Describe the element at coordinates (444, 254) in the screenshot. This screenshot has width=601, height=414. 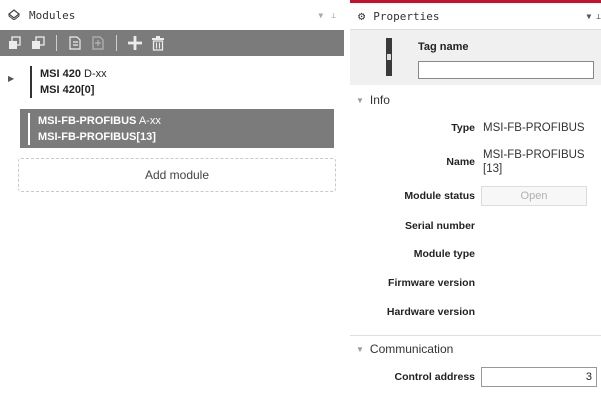
I see `module-type-label: Module type` at that location.